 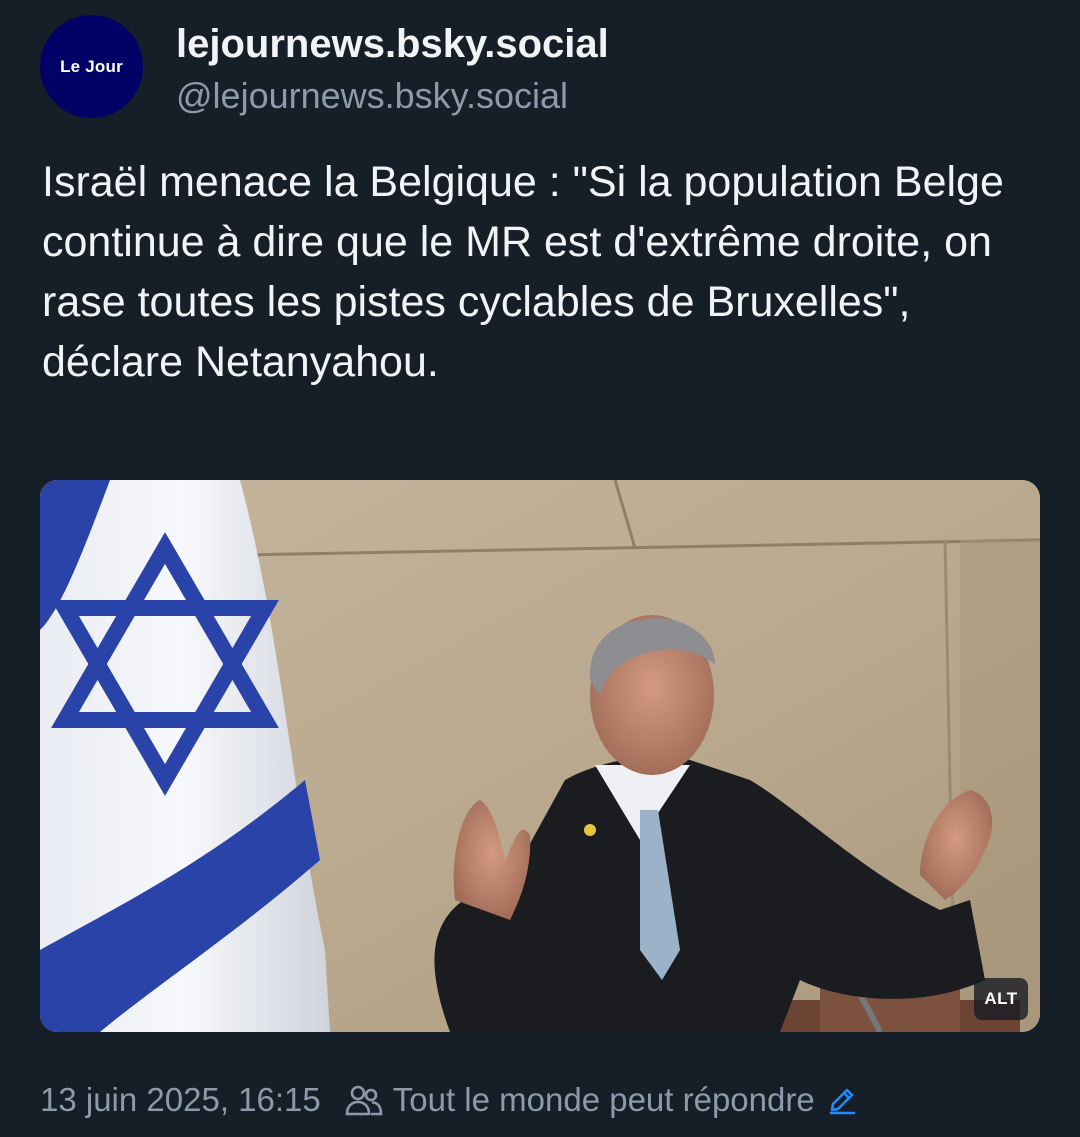 What do you see at coordinates (604, 1100) in the screenshot?
I see `reply-setting: Tout le monde peut répondre` at bounding box center [604, 1100].